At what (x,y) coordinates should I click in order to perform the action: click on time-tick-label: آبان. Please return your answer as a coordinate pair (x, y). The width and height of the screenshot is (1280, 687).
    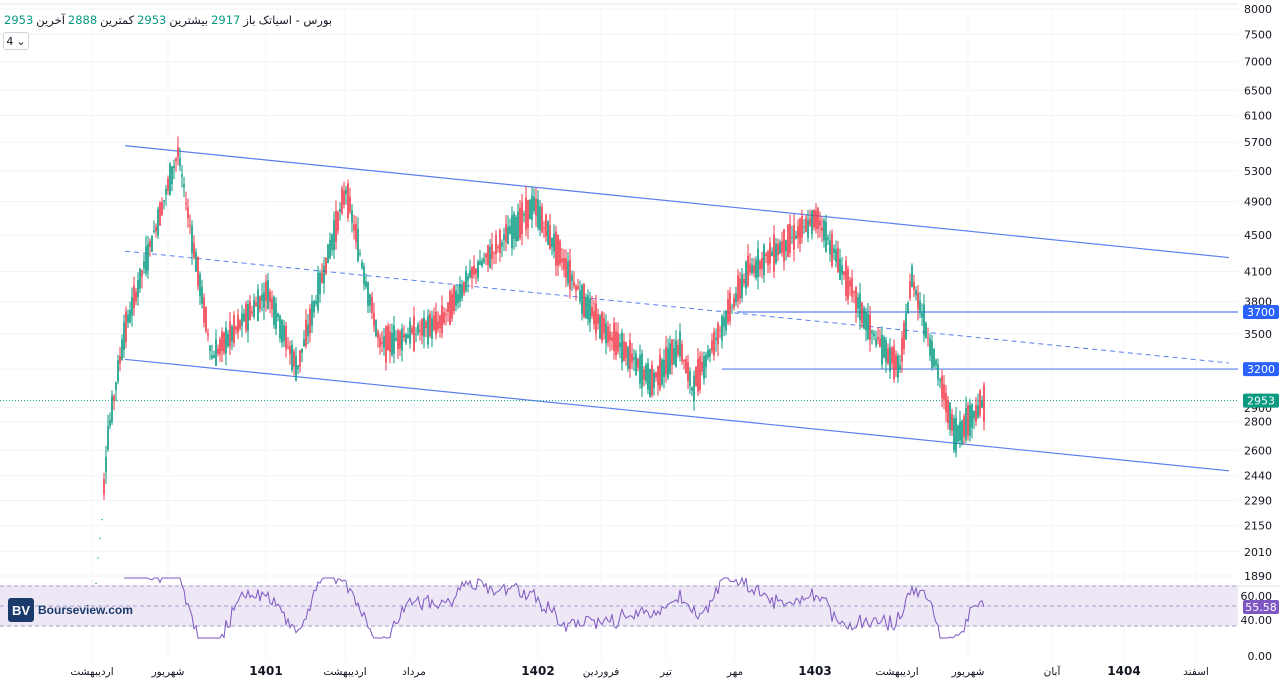
    Looking at the image, I should click on (1053, 671).